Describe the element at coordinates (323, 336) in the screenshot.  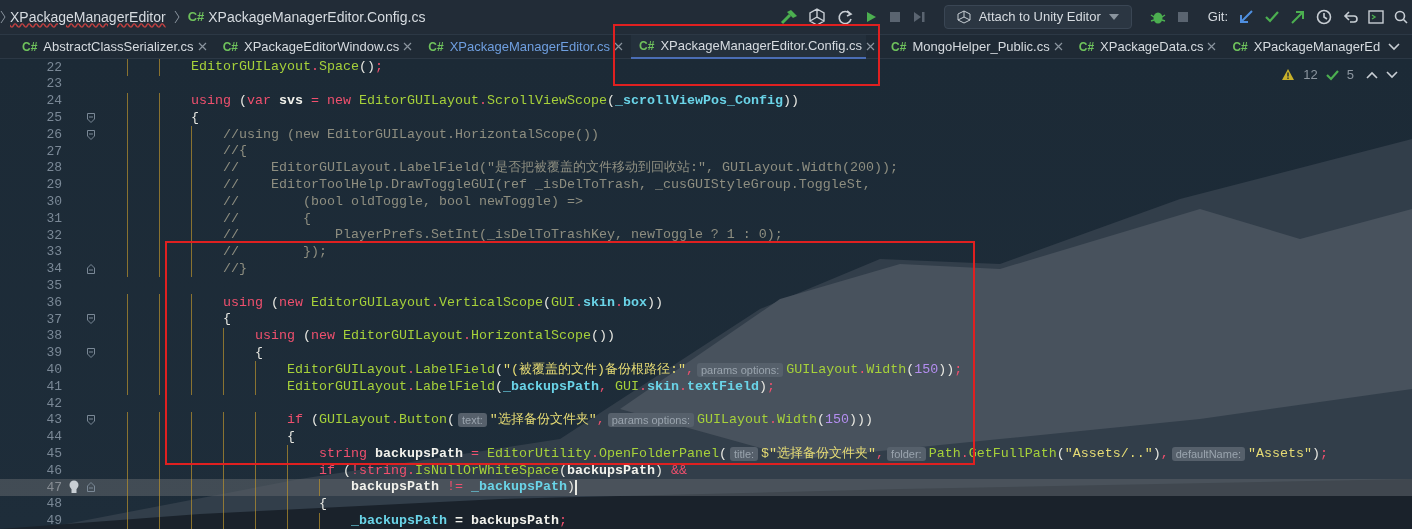
I see `code-token: new` at that location.